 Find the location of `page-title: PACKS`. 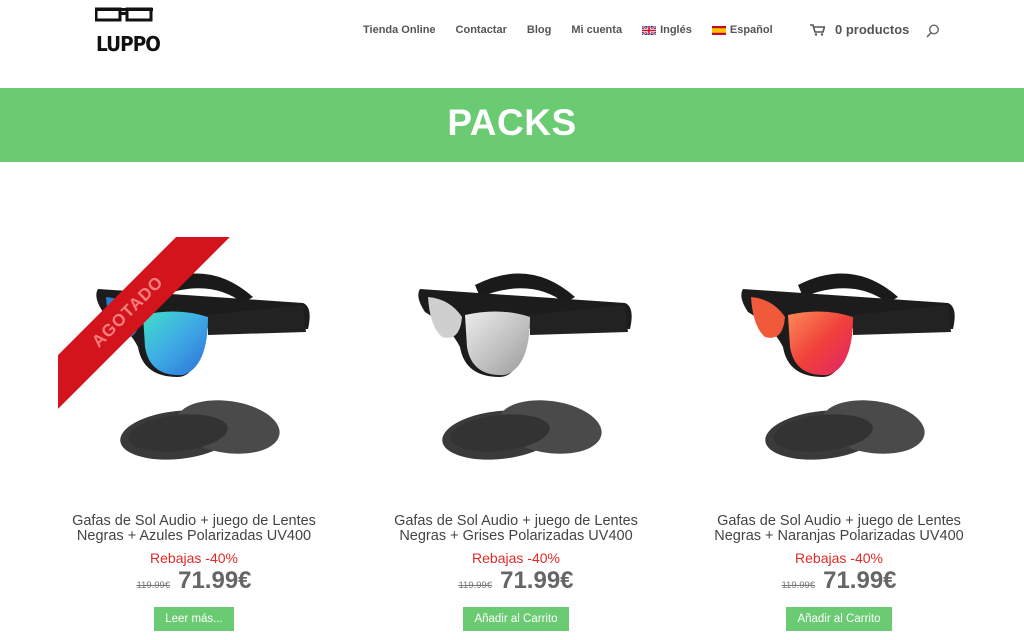

page-title: PACKS is located at coordinates (512, 122).